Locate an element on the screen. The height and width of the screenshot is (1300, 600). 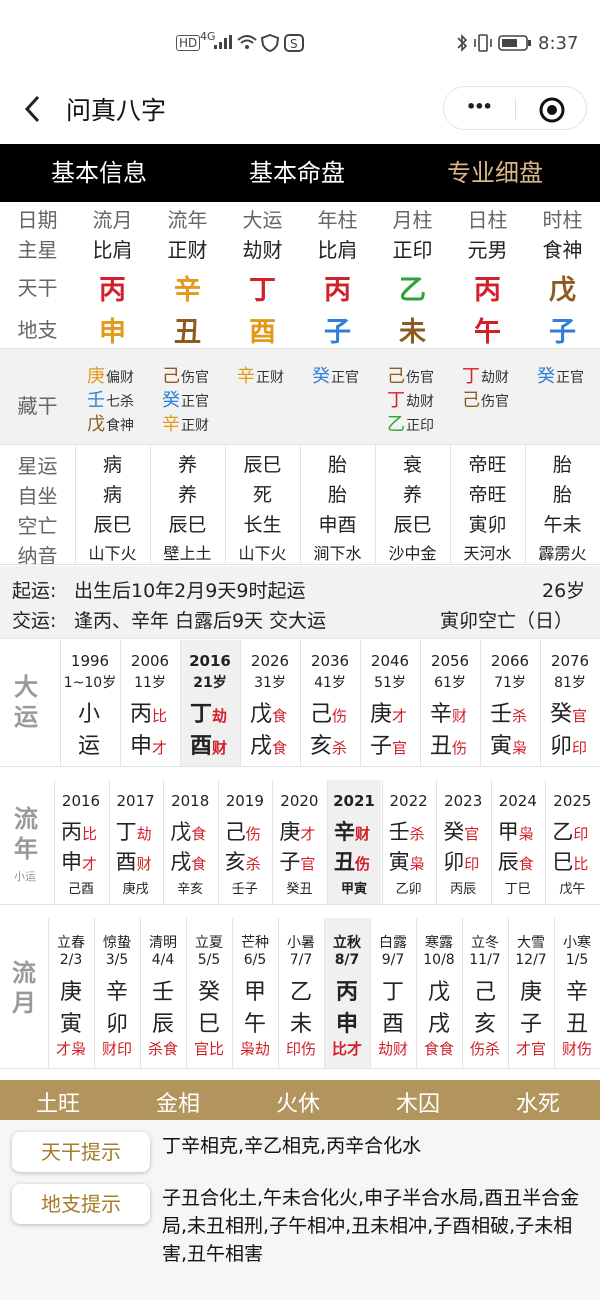
liunian-stem: 壬杀 is located at coordinates (407, 831).